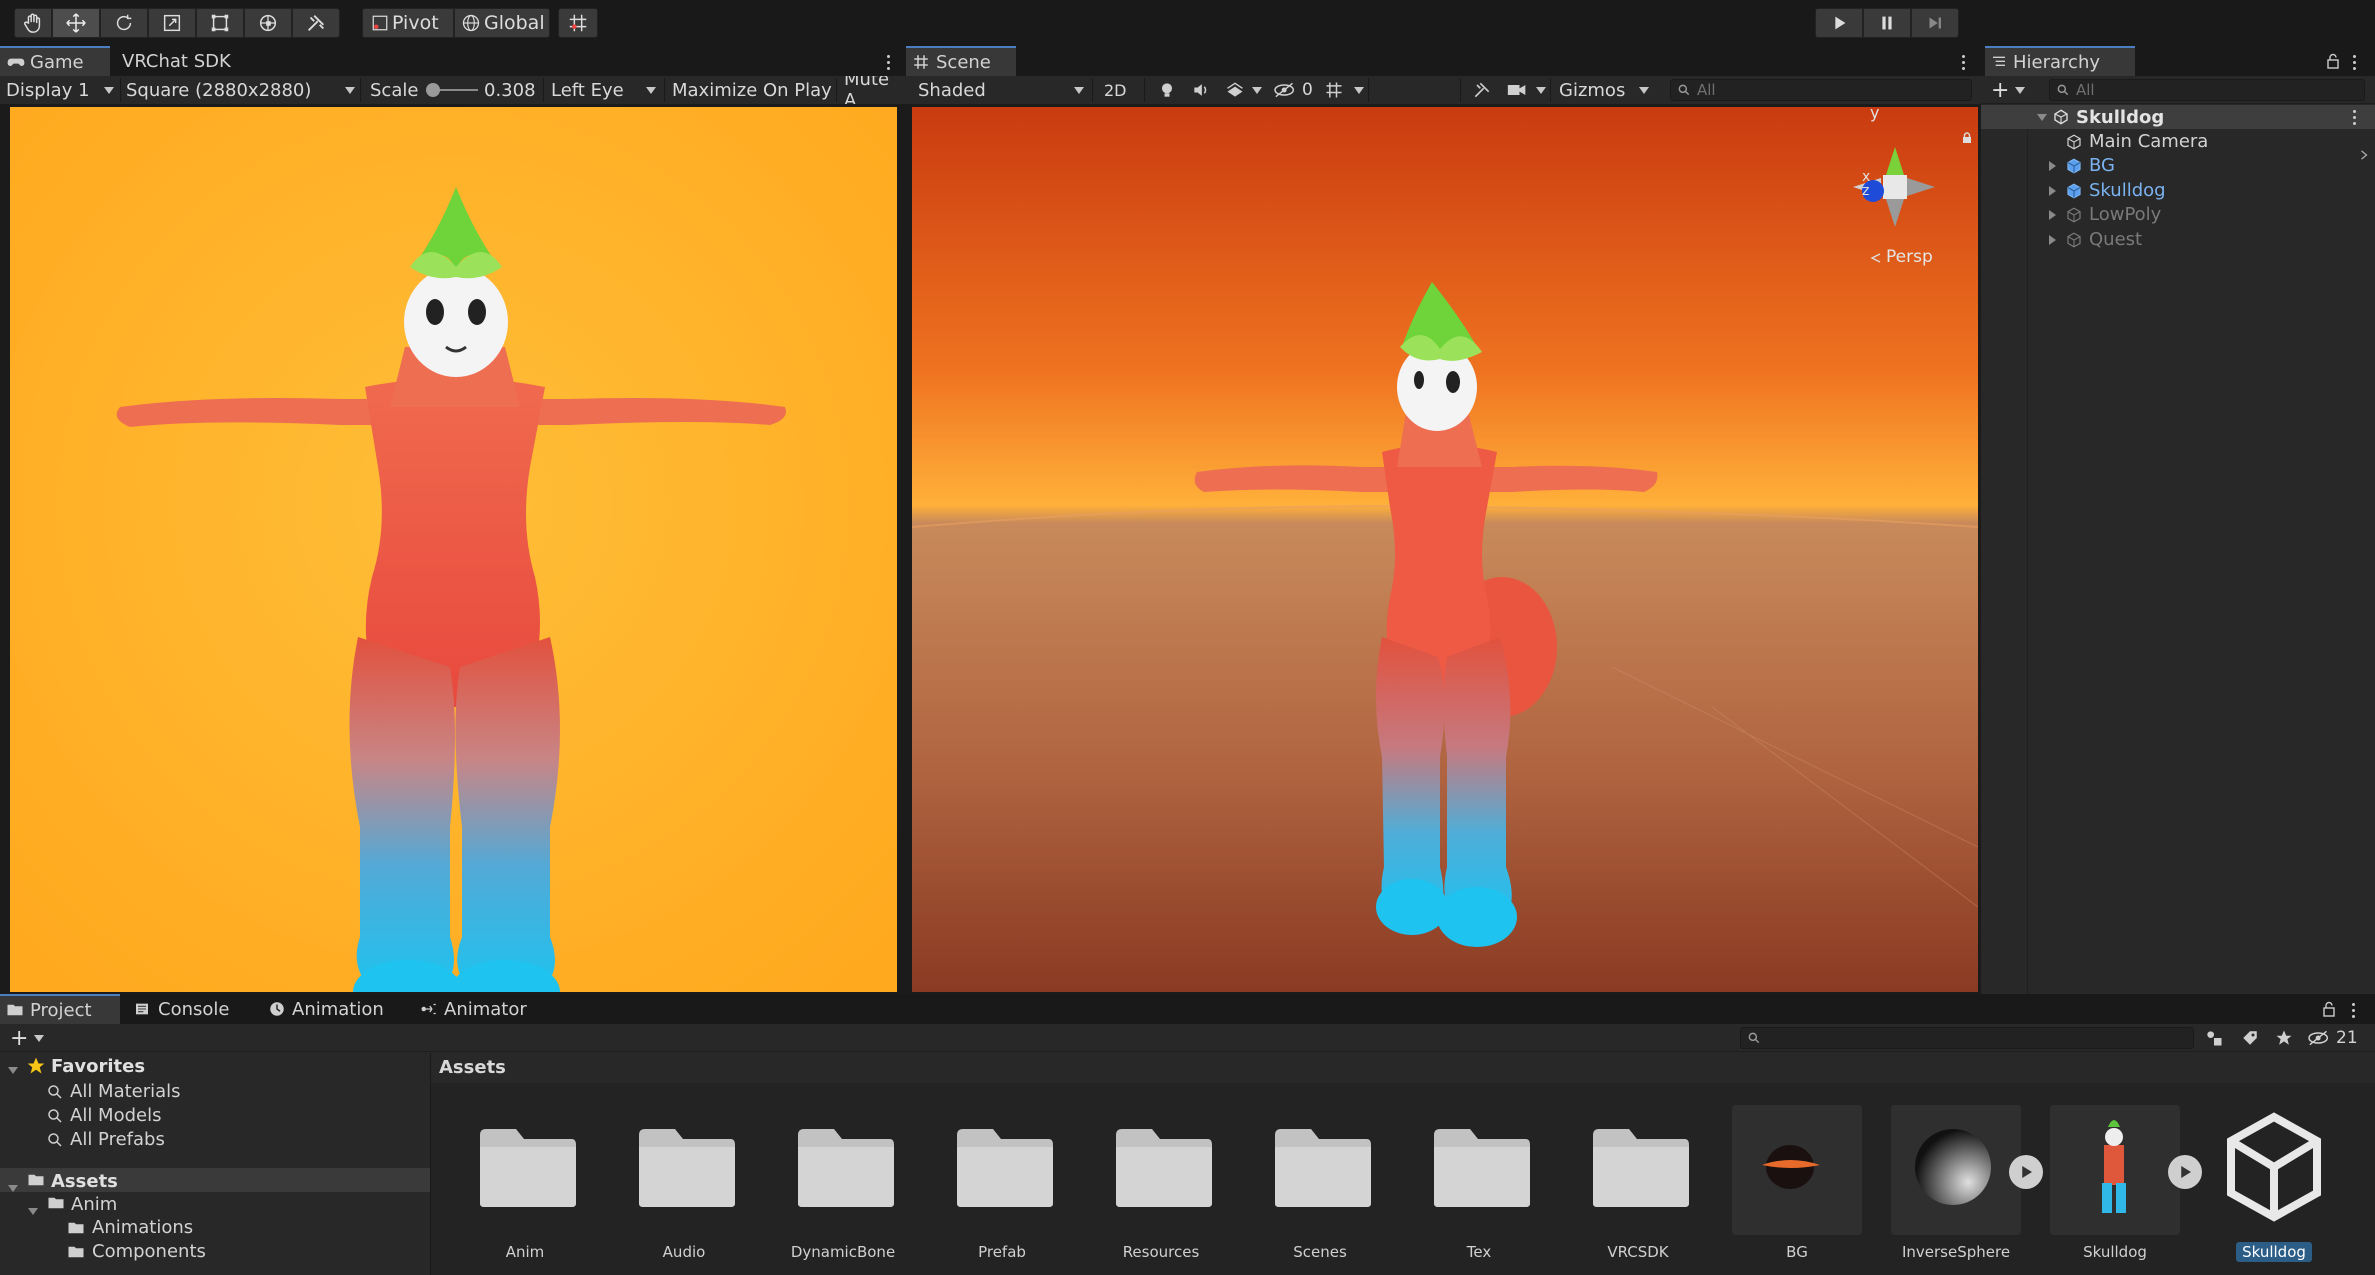 The width and height of the screenshot is (2375, 1275). What do you see at coordinates (1797, 1185) in the screenshot?
I see `asset-item: BG` at bounding box center [1797, 1185].